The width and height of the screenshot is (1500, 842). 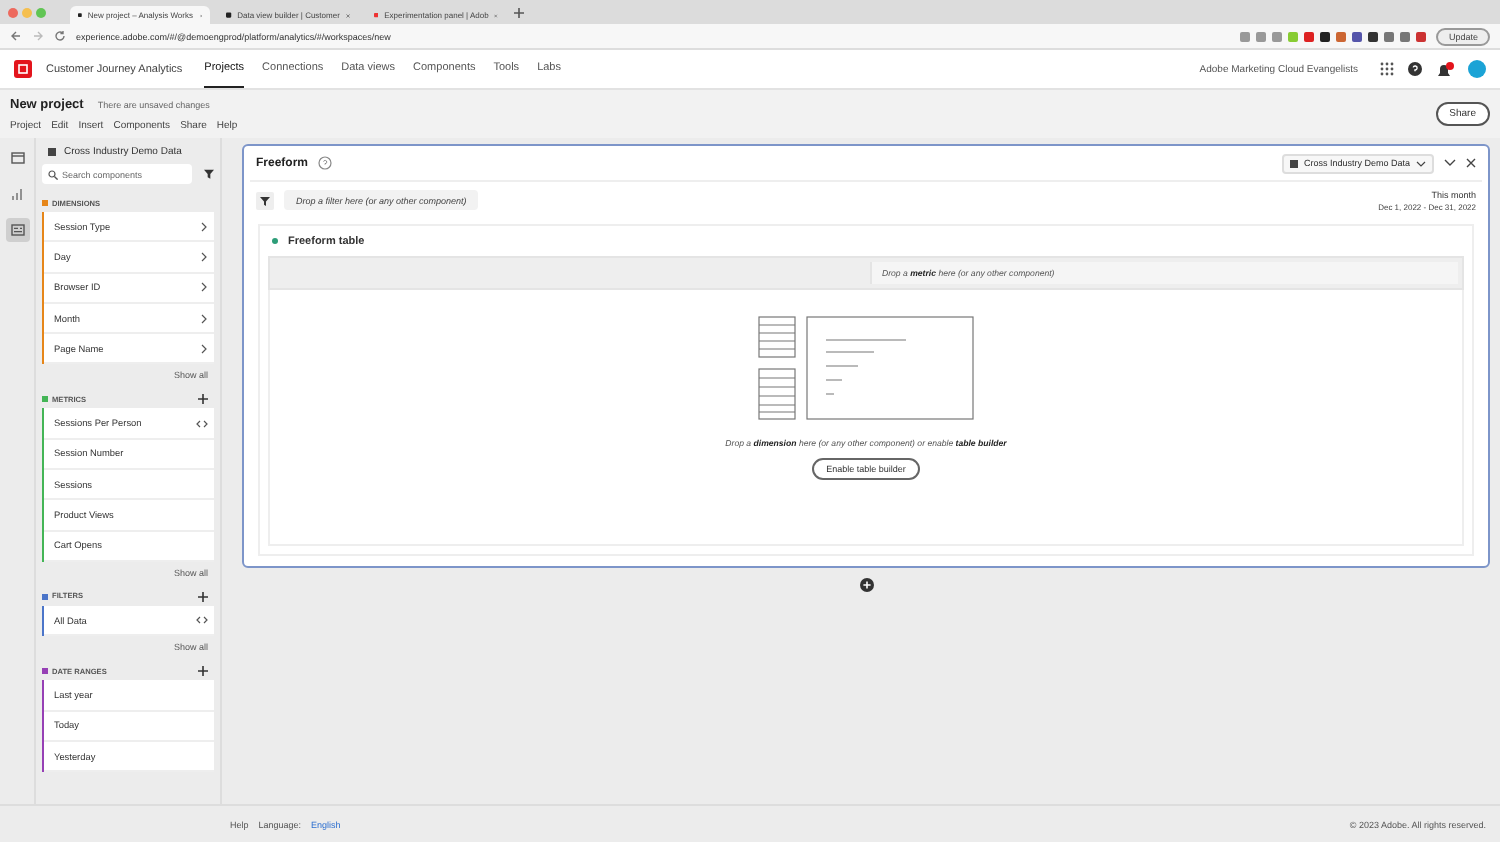 What do you see at coordinates (16, 36) in the screenshot?
I see `back-icon` at bounding box center [16, 36].